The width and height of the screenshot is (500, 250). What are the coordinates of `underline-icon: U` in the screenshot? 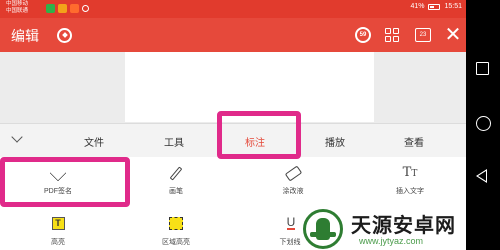 It's located at (291, 222).